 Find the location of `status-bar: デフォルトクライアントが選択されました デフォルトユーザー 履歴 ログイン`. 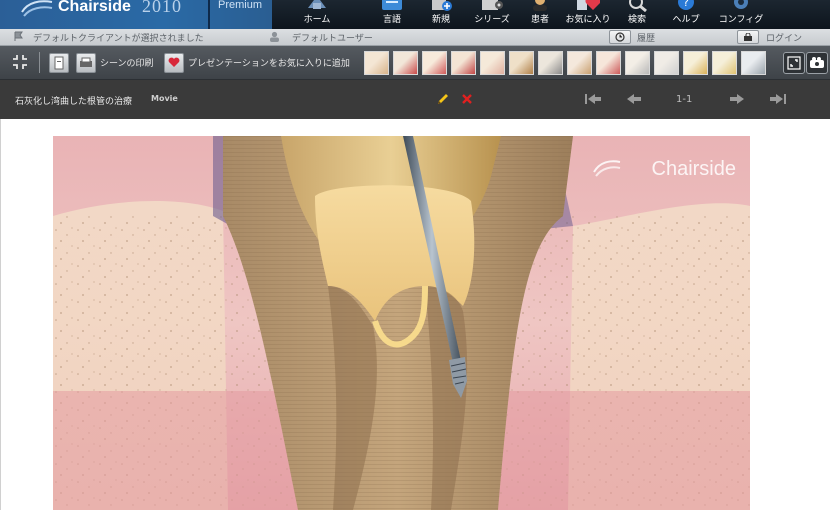

status-bar: デフォルトクライアントが選択されました デフォルトユーザー 履歴 ログイン is located at coordinates (415, 37).